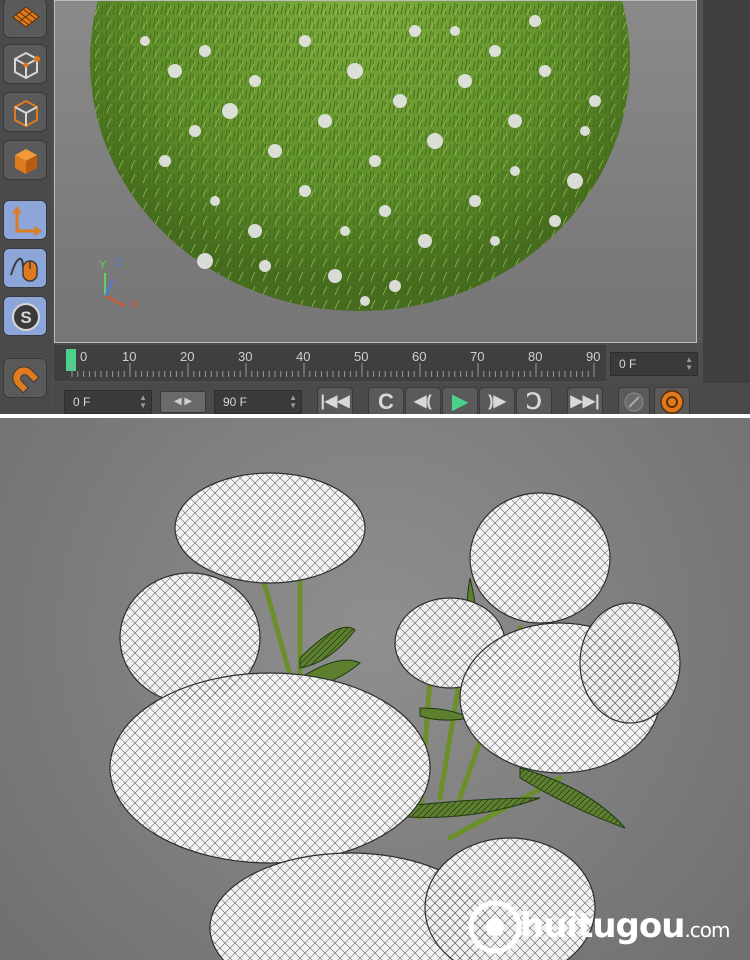 The width and height of the screenshot is (750, 960). I want to click on key-icon, so click(634, 402).